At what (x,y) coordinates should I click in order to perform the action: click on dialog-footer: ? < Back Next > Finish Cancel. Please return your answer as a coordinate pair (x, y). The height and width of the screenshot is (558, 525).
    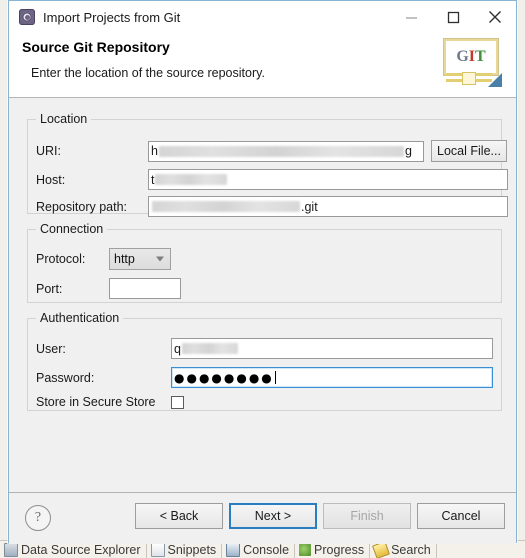
    Looking at the image, I should click on (262, 518).